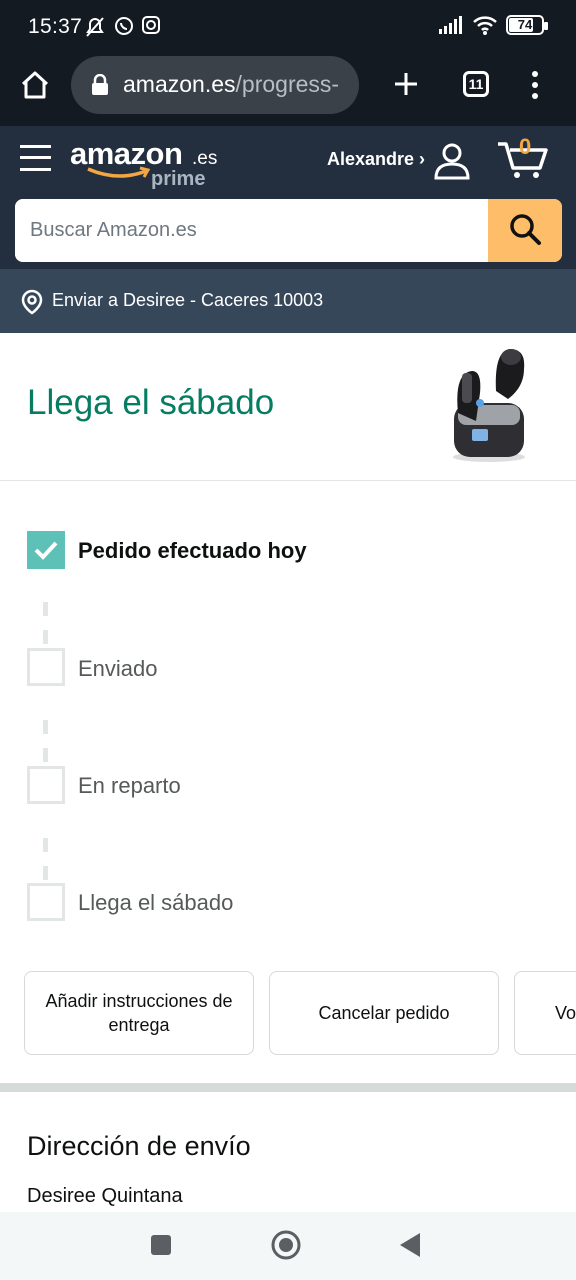 The height and width of the screenshot is (1280, 576). I want to click on step-label-arrives: Llega el sábado, so click(156, 902).